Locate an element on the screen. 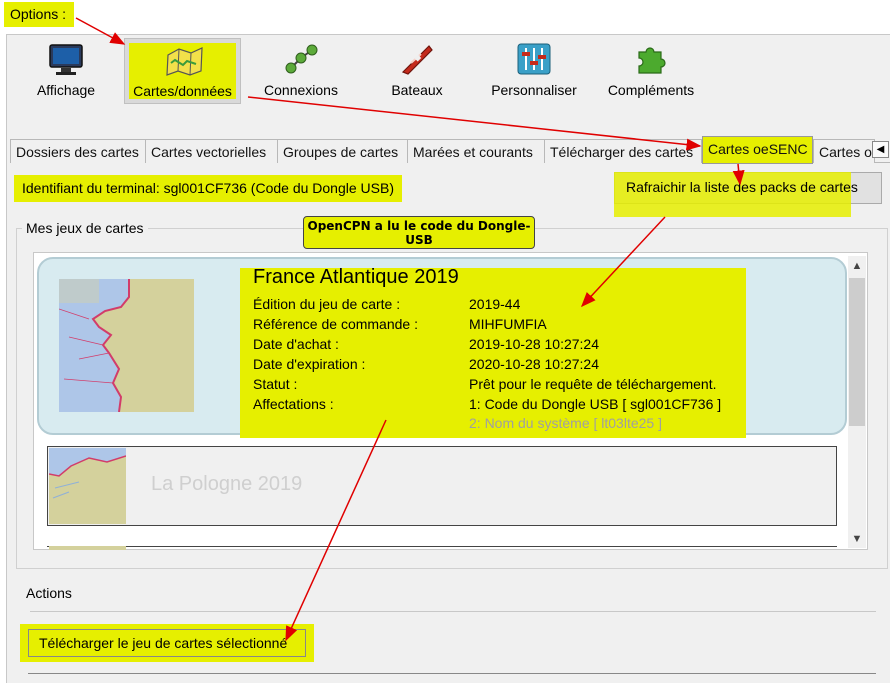  tab-dossiers-des-cartes: Dossiers des cartes is located at coordinates (78, 151).